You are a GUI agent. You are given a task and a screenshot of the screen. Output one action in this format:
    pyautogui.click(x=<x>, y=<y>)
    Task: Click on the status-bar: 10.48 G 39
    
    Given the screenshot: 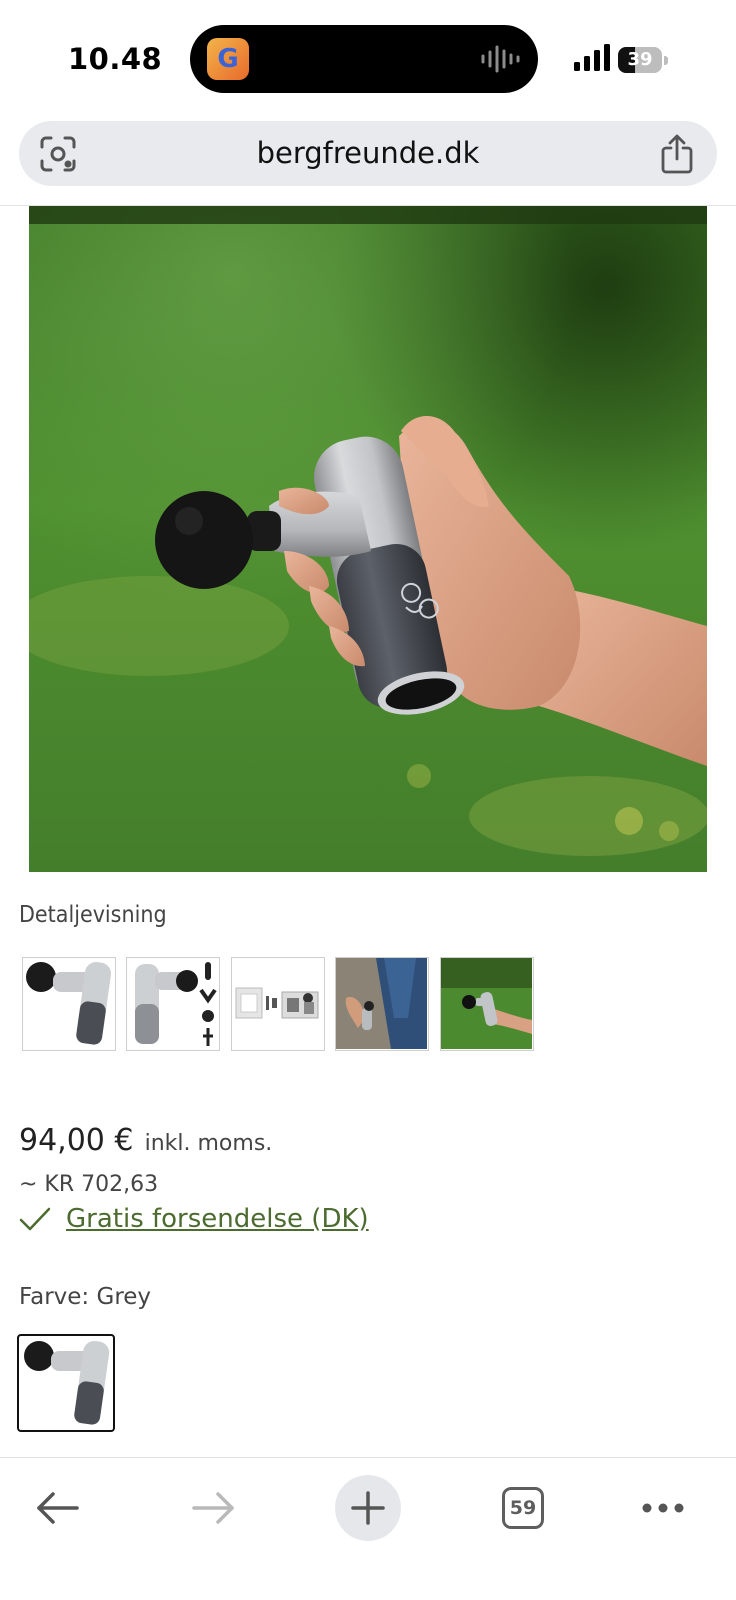 What is the action you would take?
    pyautogui.click(x=368, y=56)
    